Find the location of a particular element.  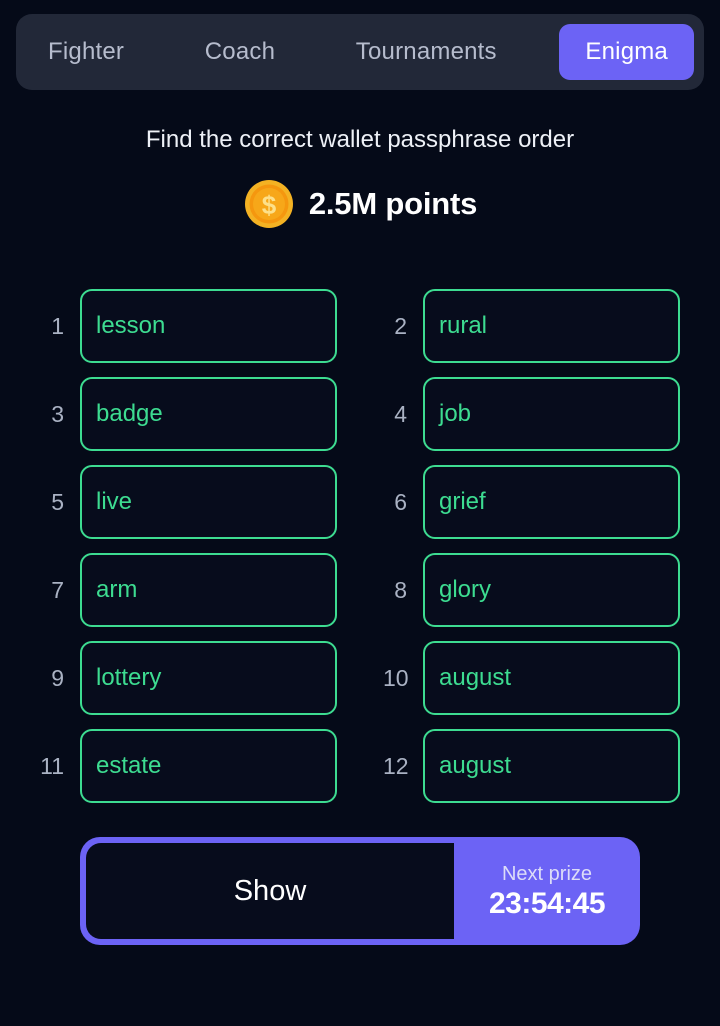

passphrase-cell-11: 11 estate is located at coordinates (188, 766).